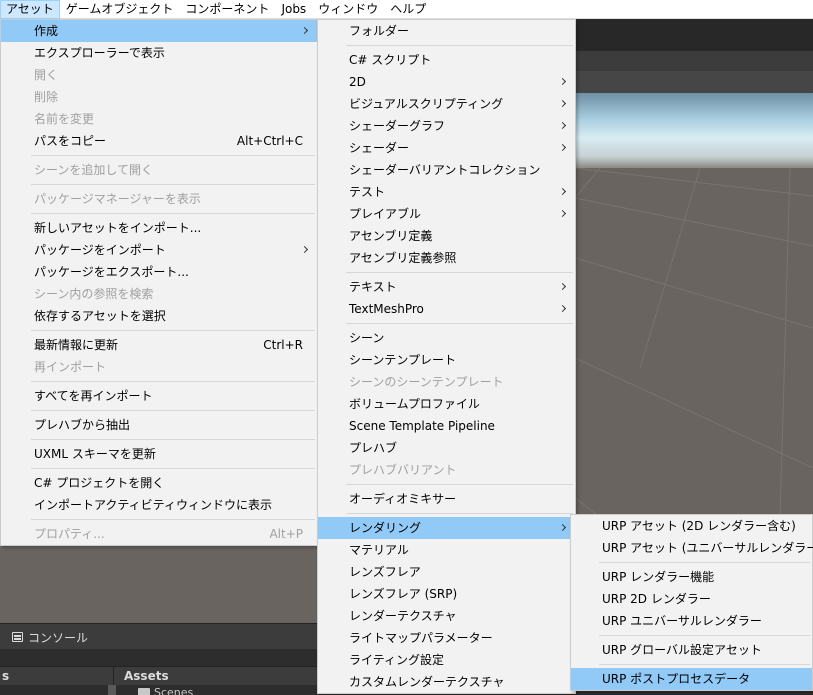  I want to click on rendering-item-urp-2d: URP アセット (2D レンダラー含む), so click(691, 526).